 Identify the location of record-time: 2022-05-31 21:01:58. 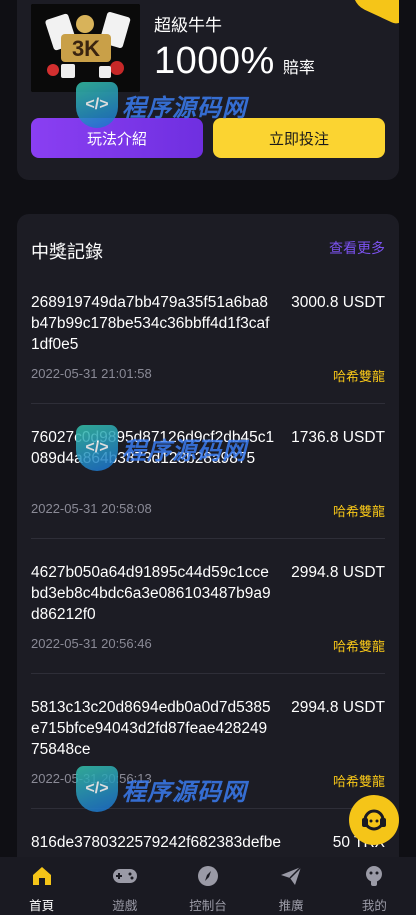
(91, 373).